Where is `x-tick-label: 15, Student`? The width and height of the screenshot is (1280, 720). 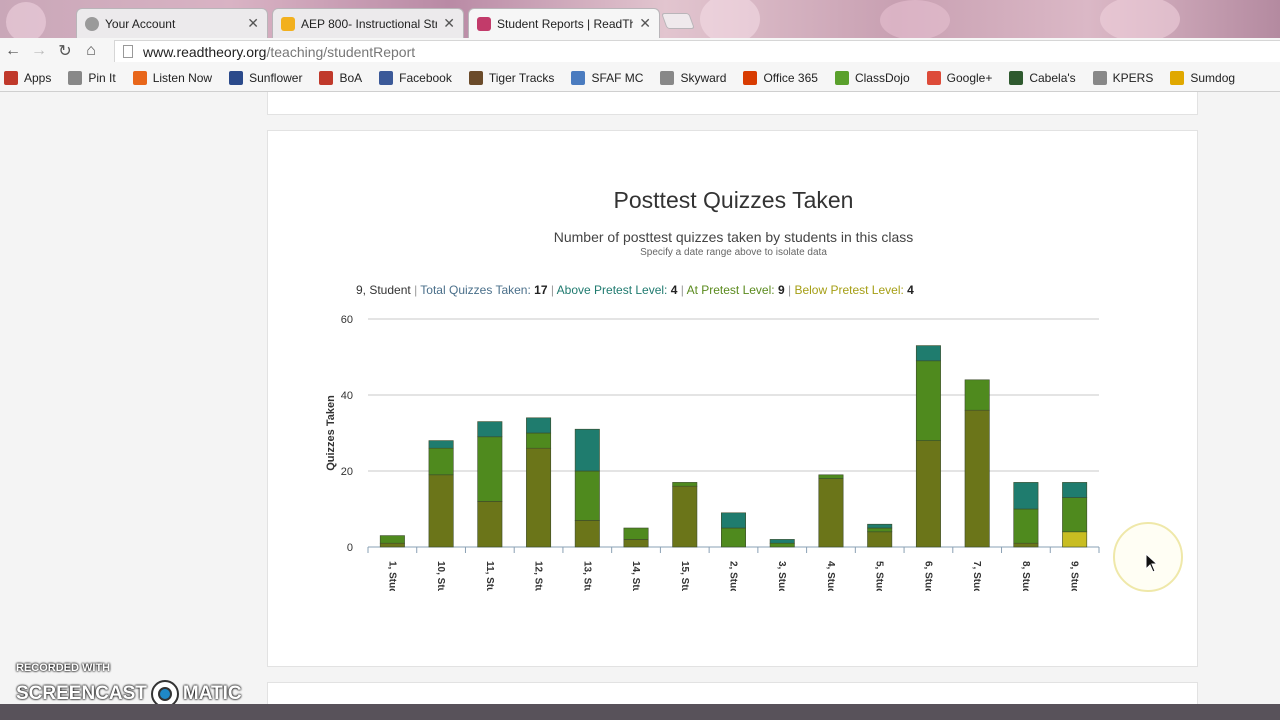 x-tick-label: 15, Student is located at coordinates (684, 576).